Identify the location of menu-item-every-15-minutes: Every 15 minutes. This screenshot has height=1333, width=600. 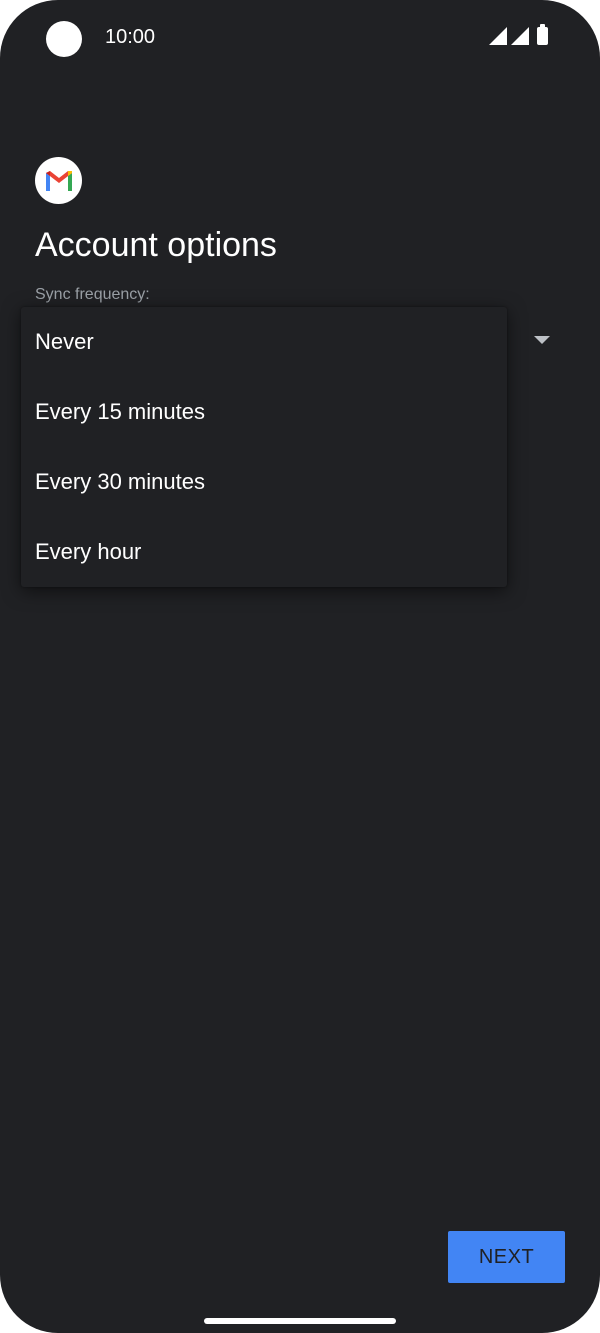
(264, 412).